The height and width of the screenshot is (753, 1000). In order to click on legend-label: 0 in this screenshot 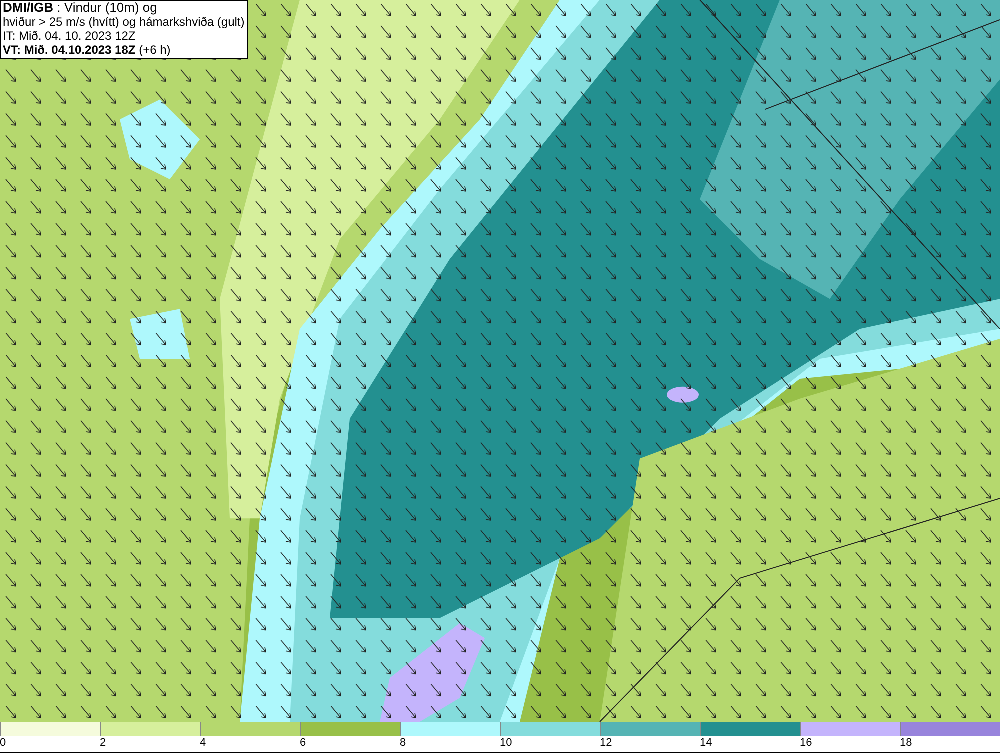, I will do `click(3, 743)`.